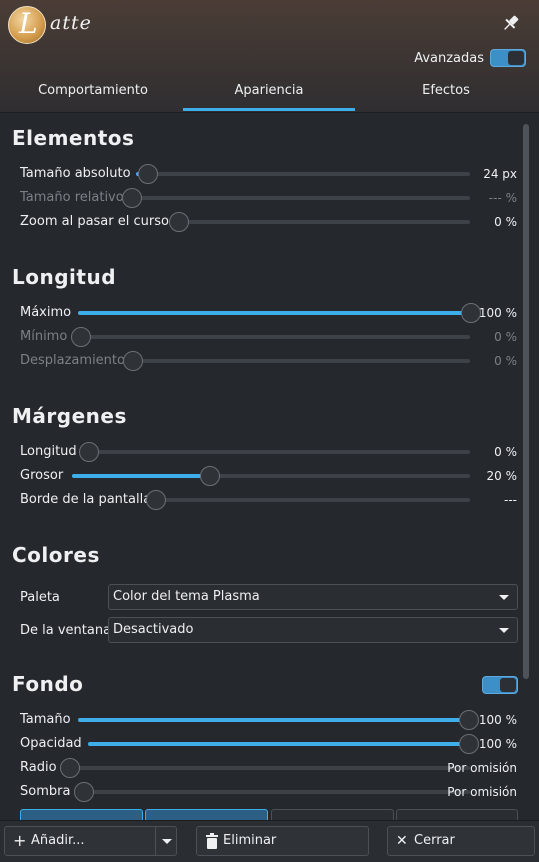  What do you see at coordinates (56, 555) in the screenshot?
I see `section-title-colores: Colores` at bounding box center [56, 555].